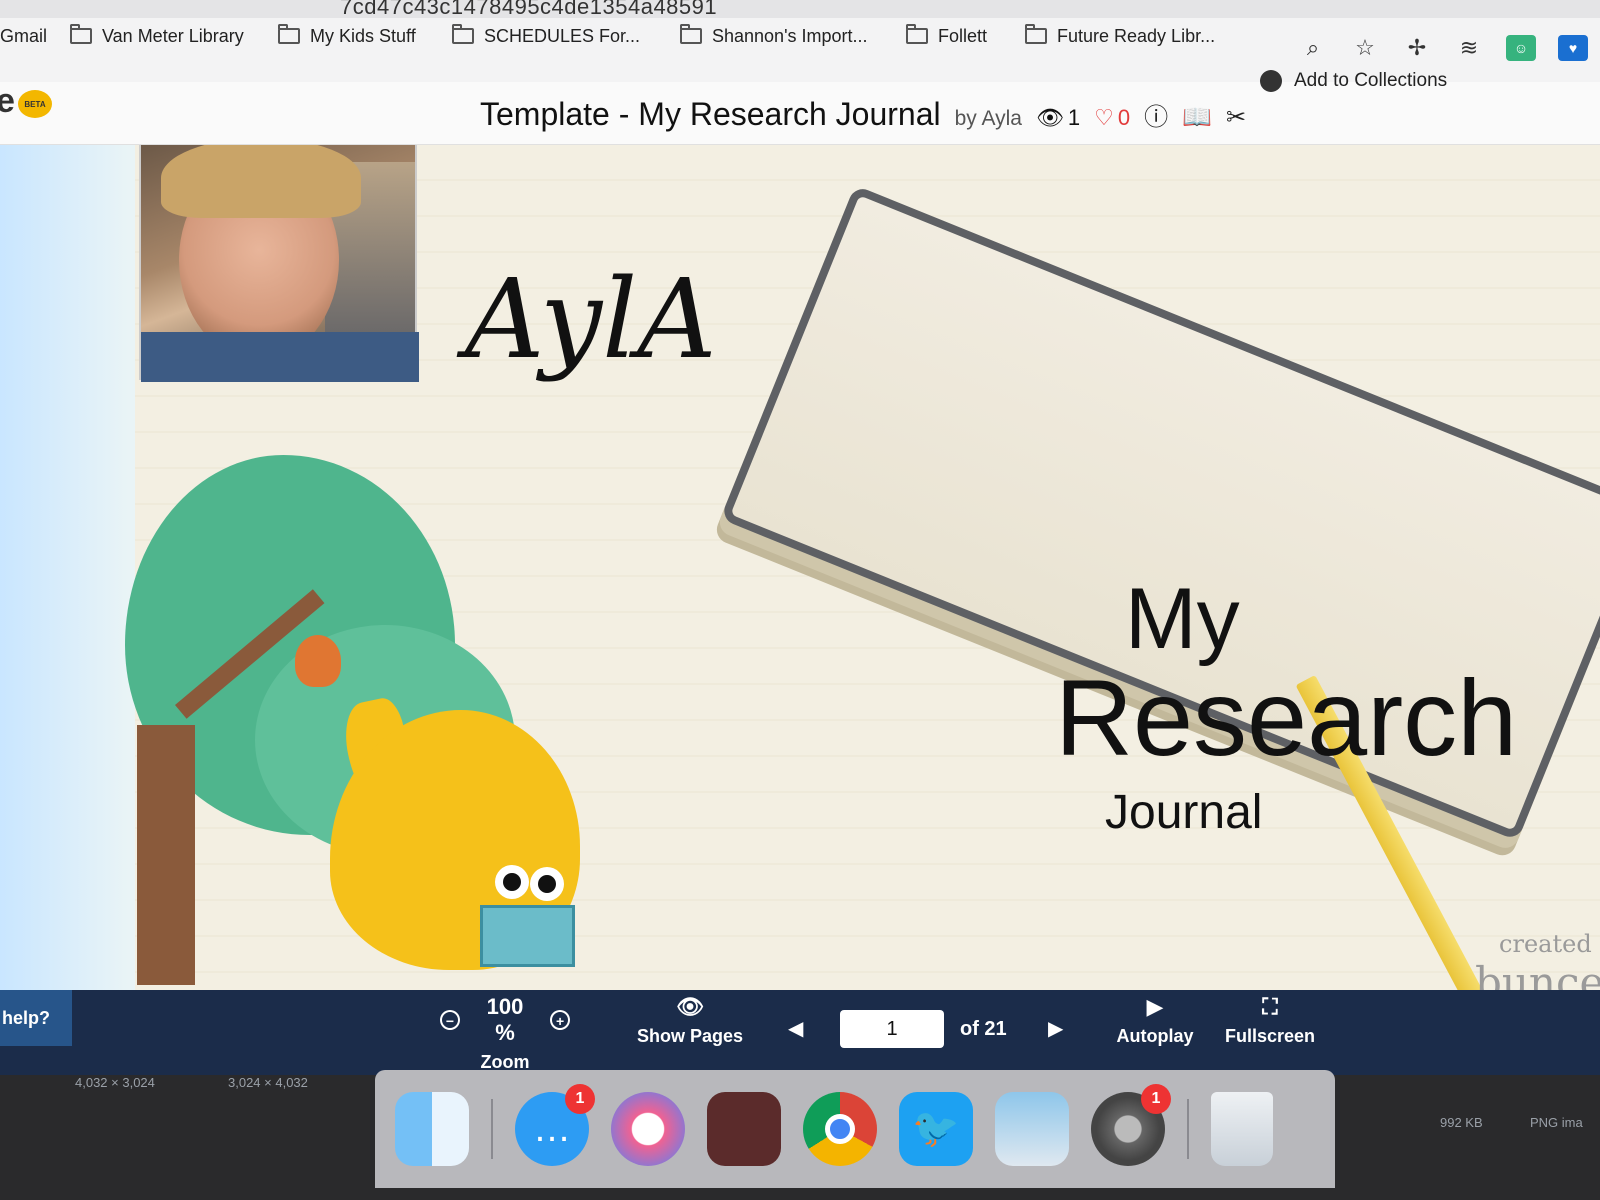  Describe the element at coordinates (1156, 1099) in the screenshot. I see `settings-badge: 1` at that location.